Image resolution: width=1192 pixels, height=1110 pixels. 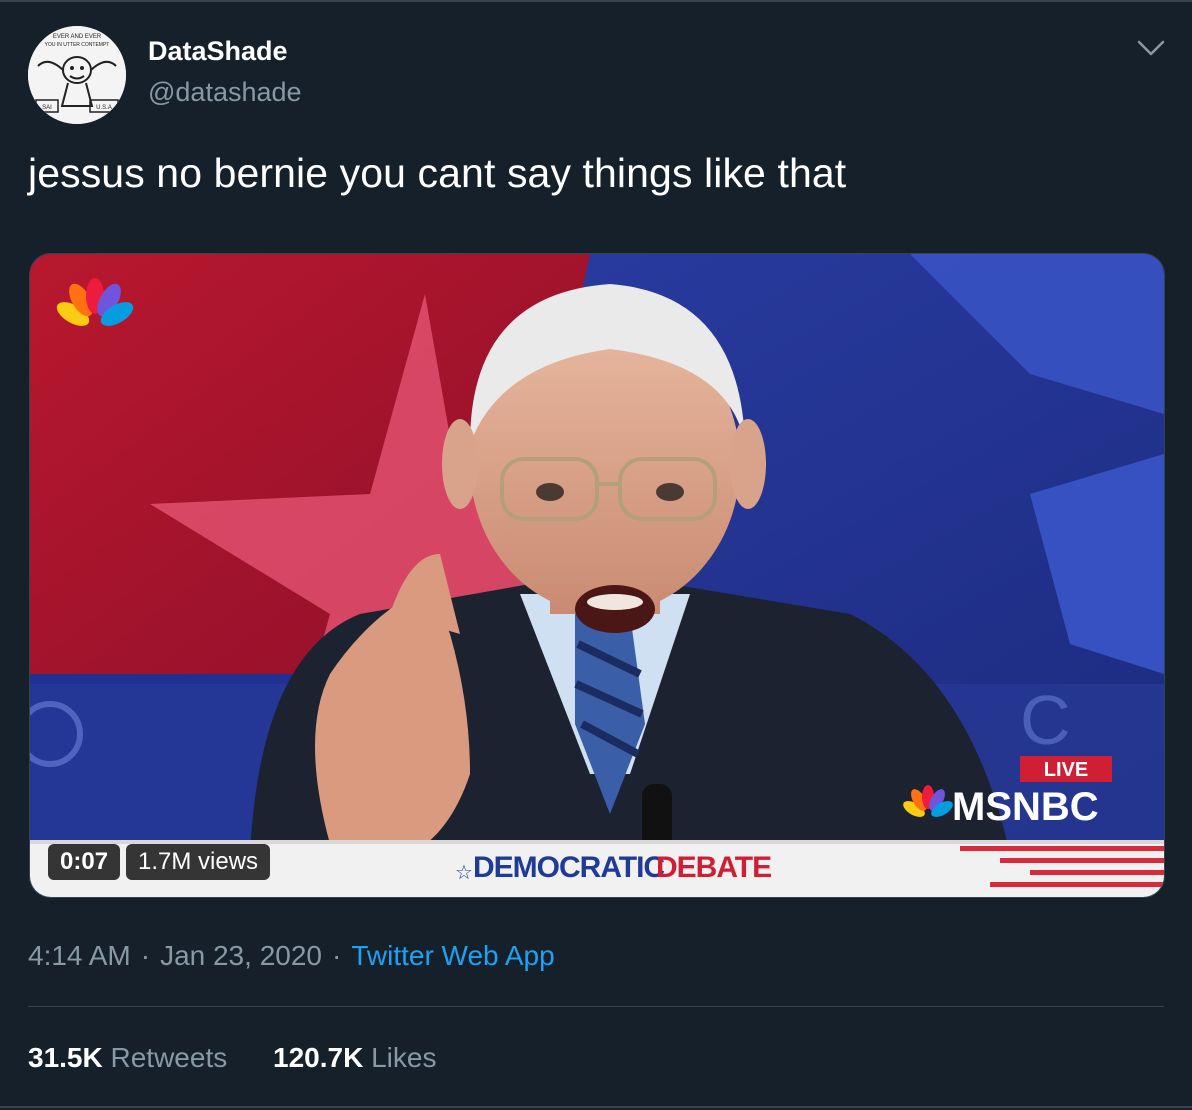 I want to click on tweet-stats: 31.5K Retweets 120.7K Likes, so click(x=251, y=1058).